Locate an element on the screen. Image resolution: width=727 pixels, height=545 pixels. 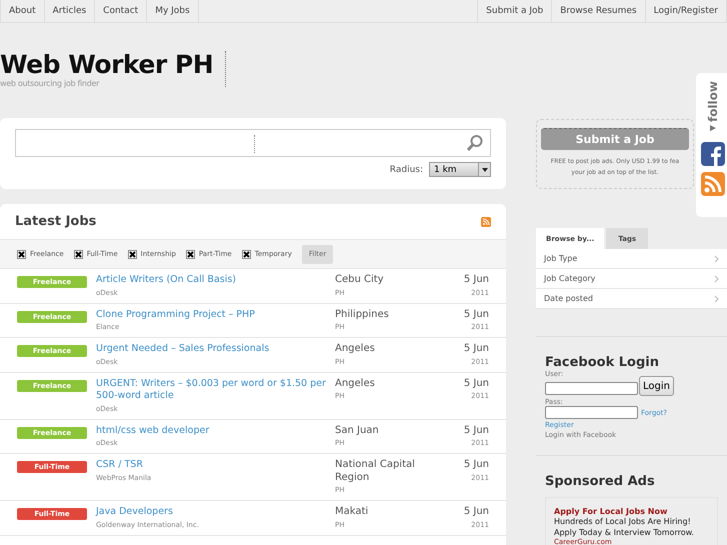
nav-link: Articles is located at coordinates (70, 11).